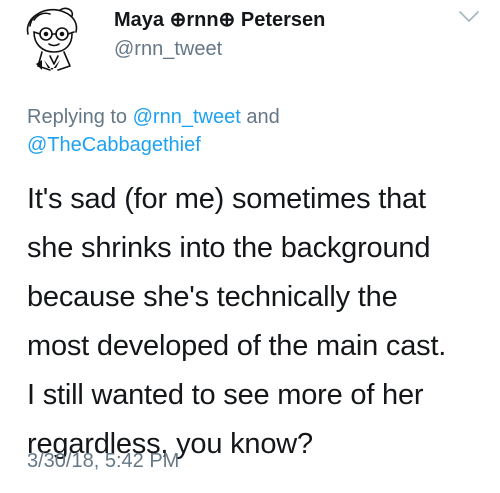 This screenshot has height=493, width=500. What do you see at coordinates (219, 20) in the screenshot?
I see `display-name: Maya ⊕rnn⊕ Petersen` at bounding box center [219, 20].